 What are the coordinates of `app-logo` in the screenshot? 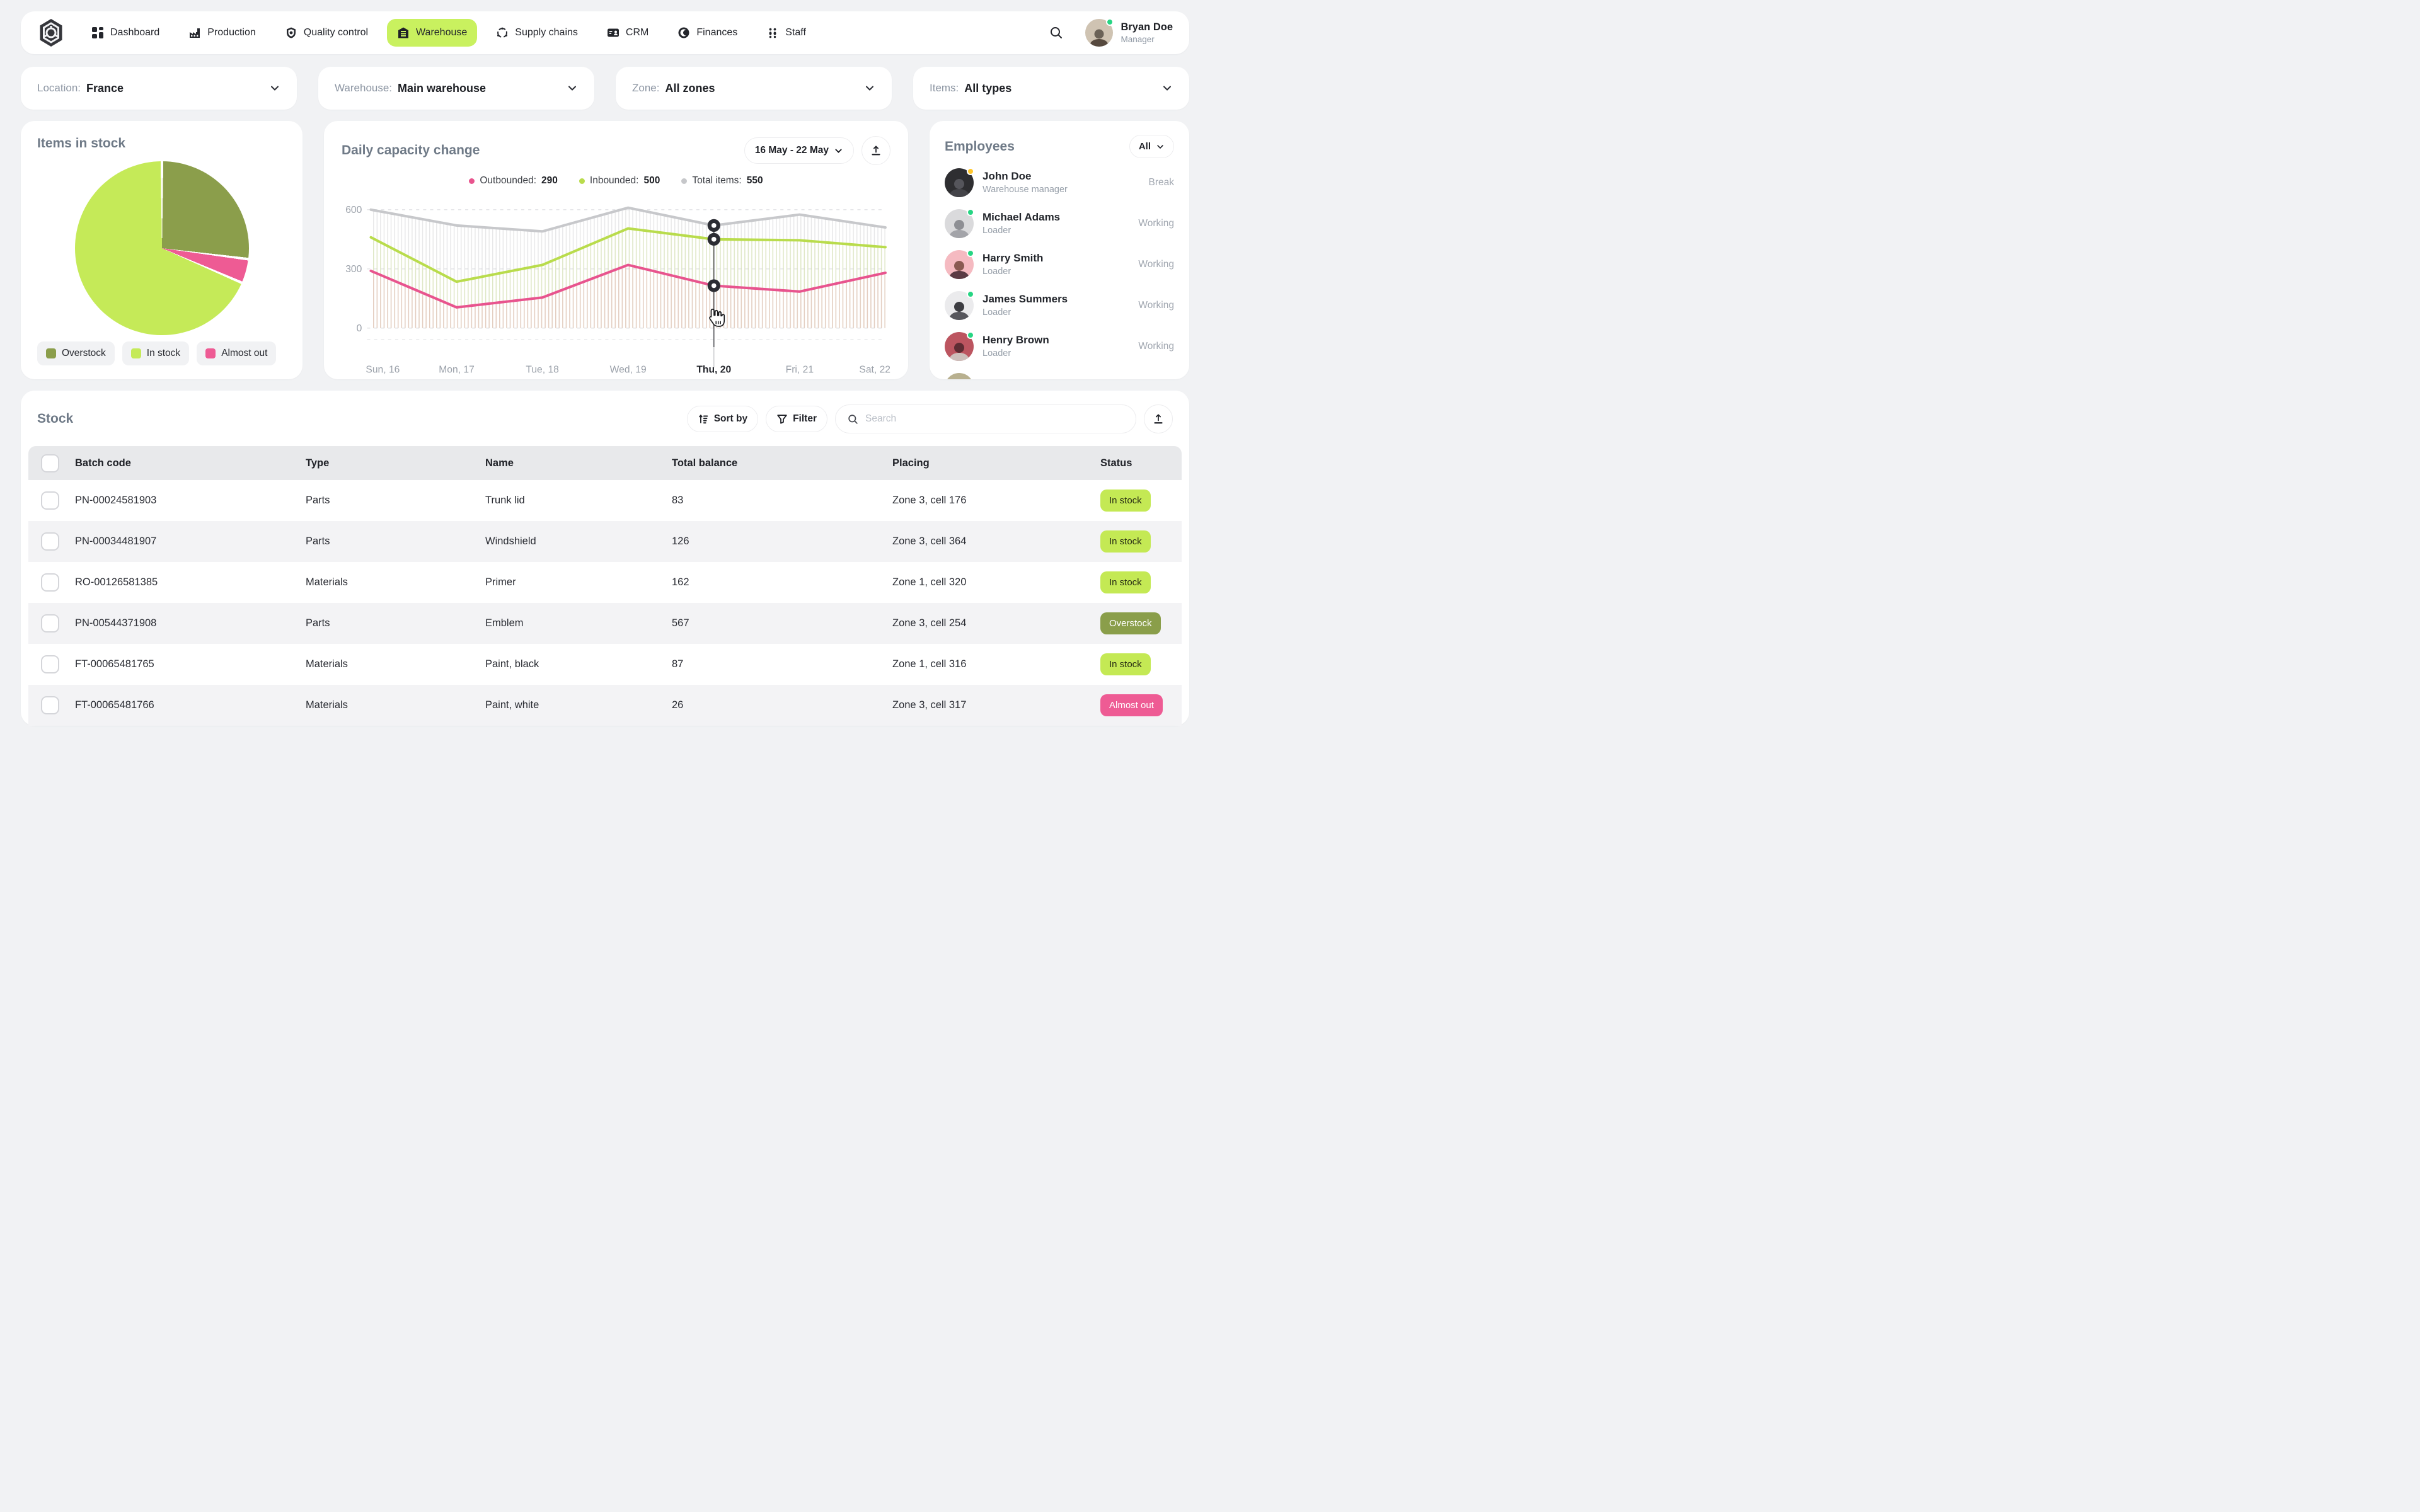 It's located at (51, 33).